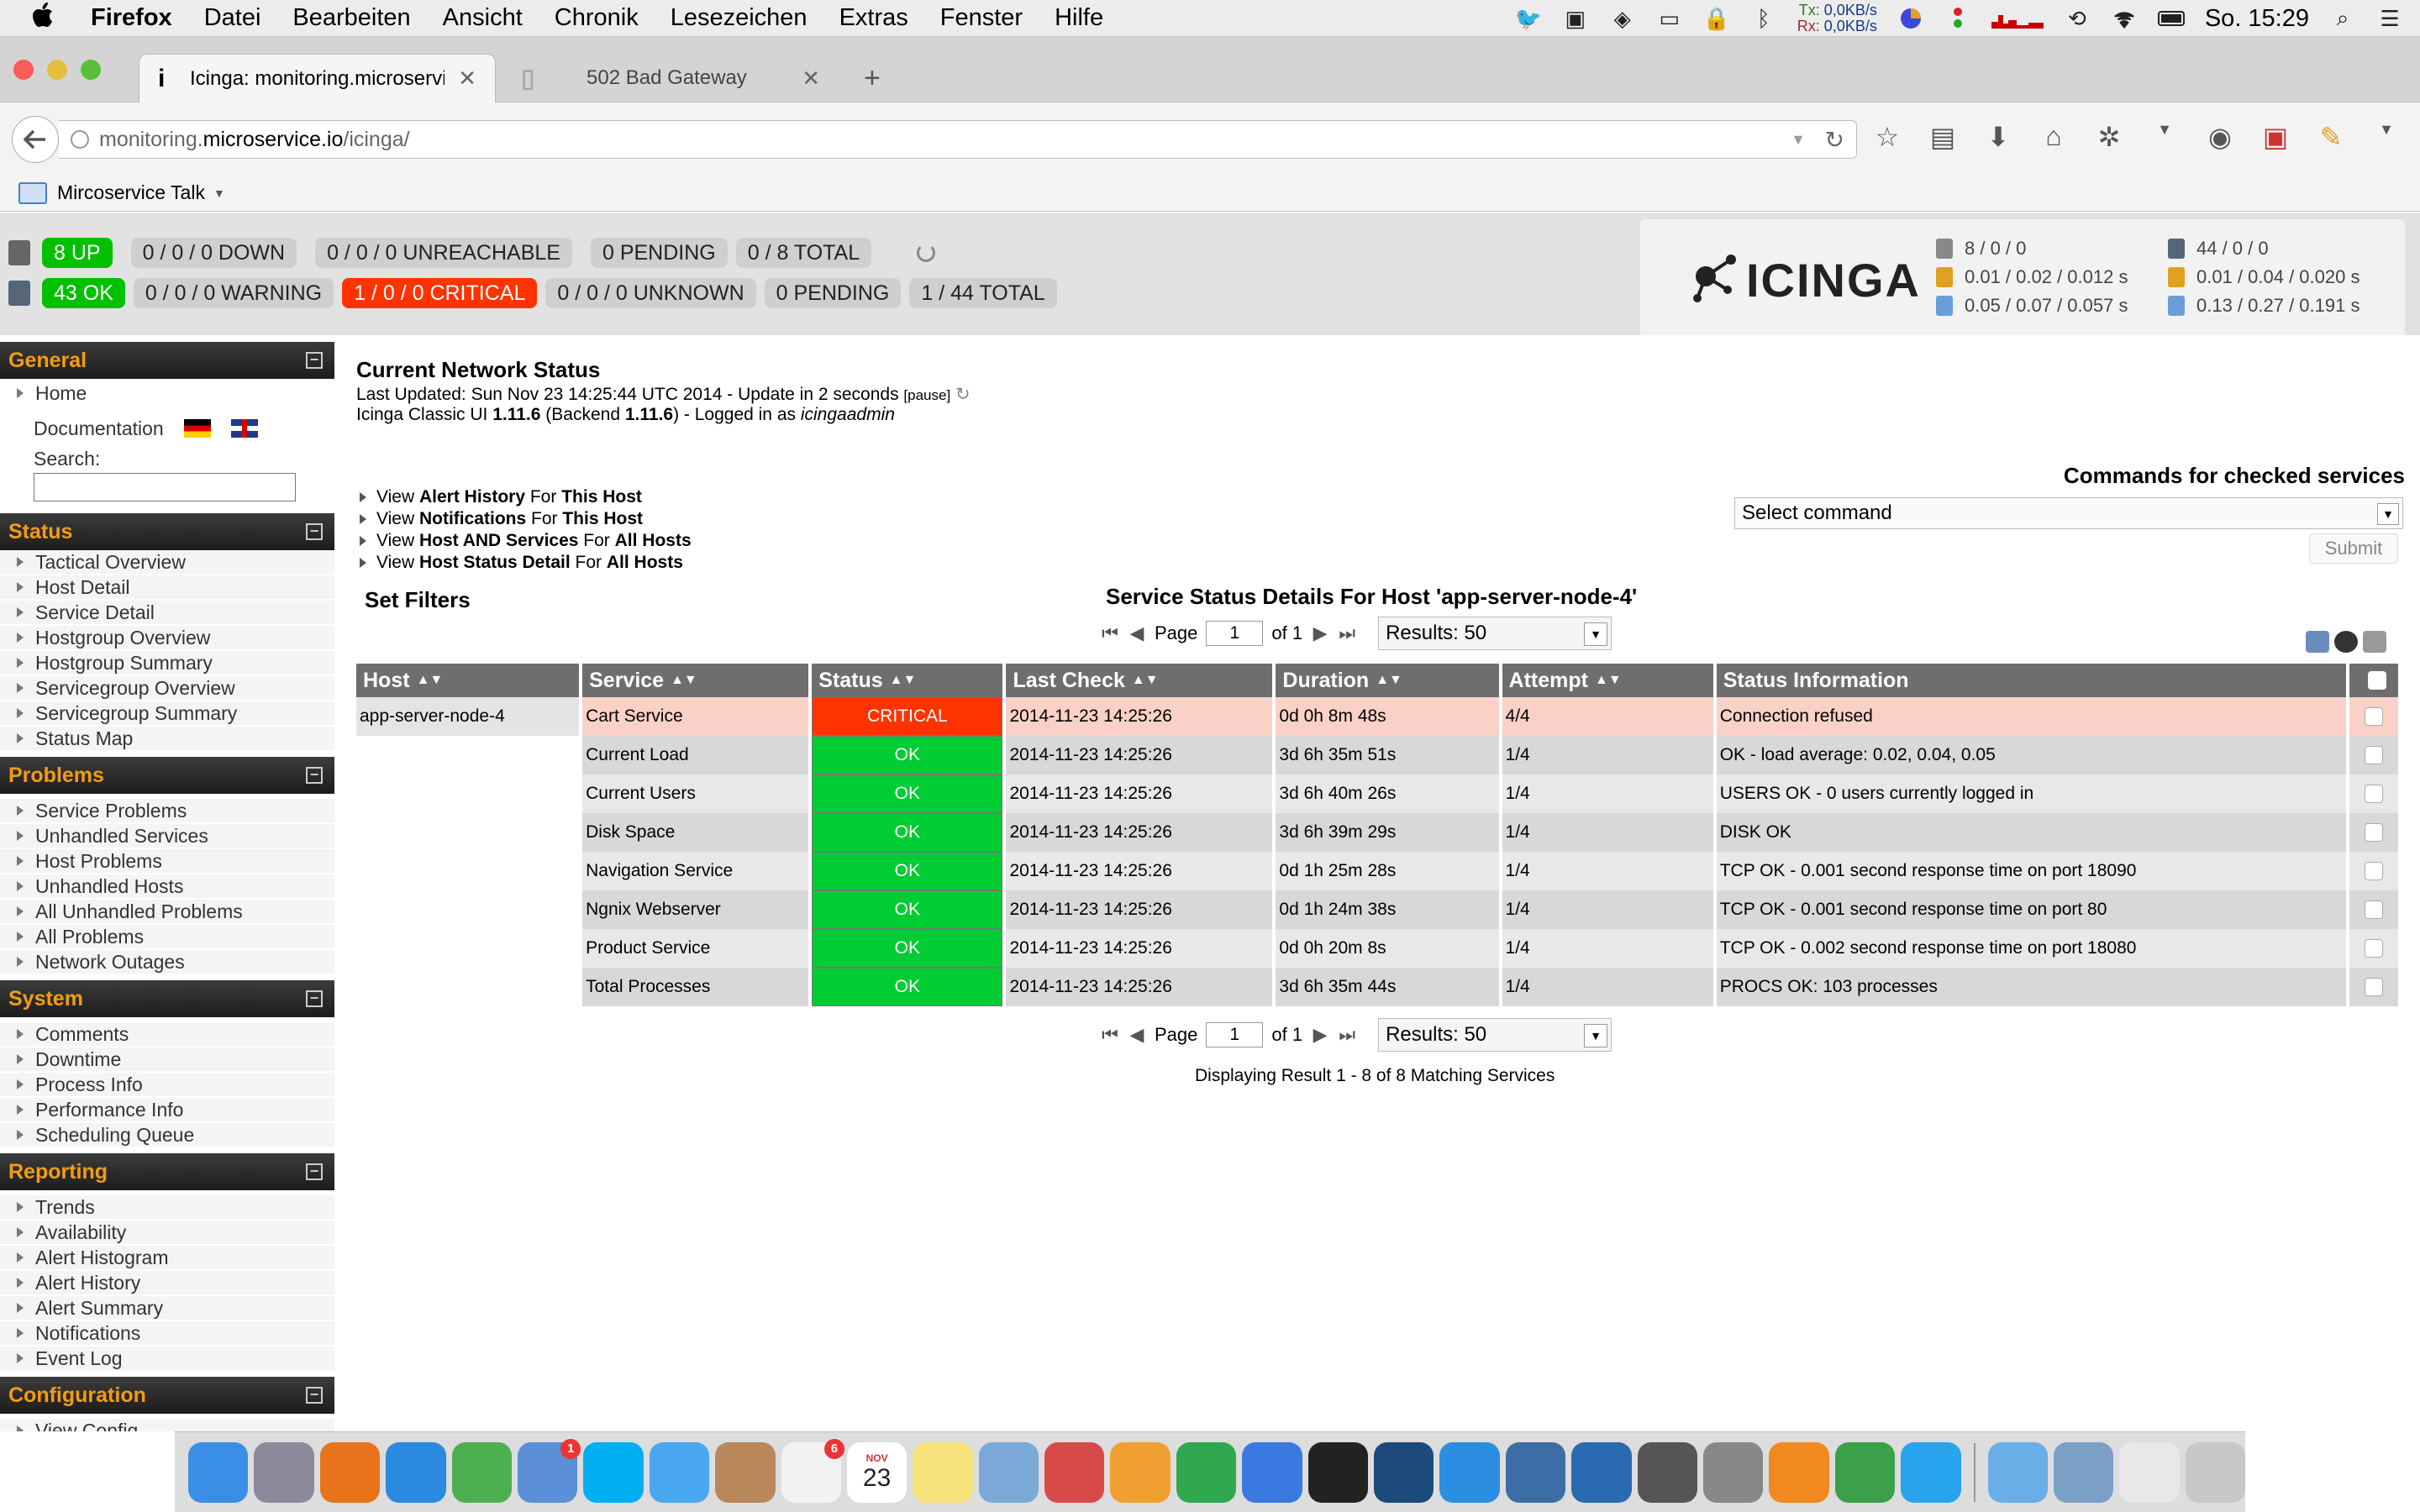  I want to click on reading-list-icon: ▤, so click(1943, 137).